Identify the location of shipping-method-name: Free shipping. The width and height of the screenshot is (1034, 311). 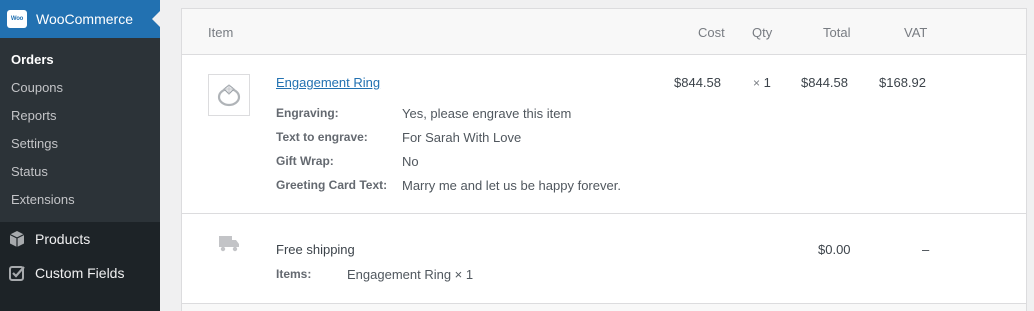
(315, 249).